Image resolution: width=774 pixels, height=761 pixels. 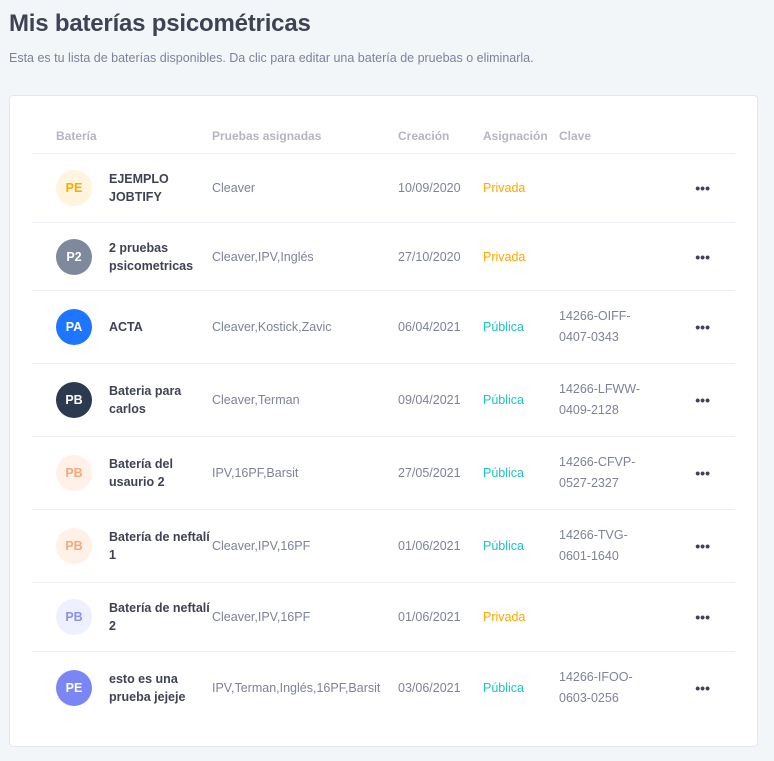 I want to click on battery-name: Batería de neftalí 2, so click(x=160, y=617).